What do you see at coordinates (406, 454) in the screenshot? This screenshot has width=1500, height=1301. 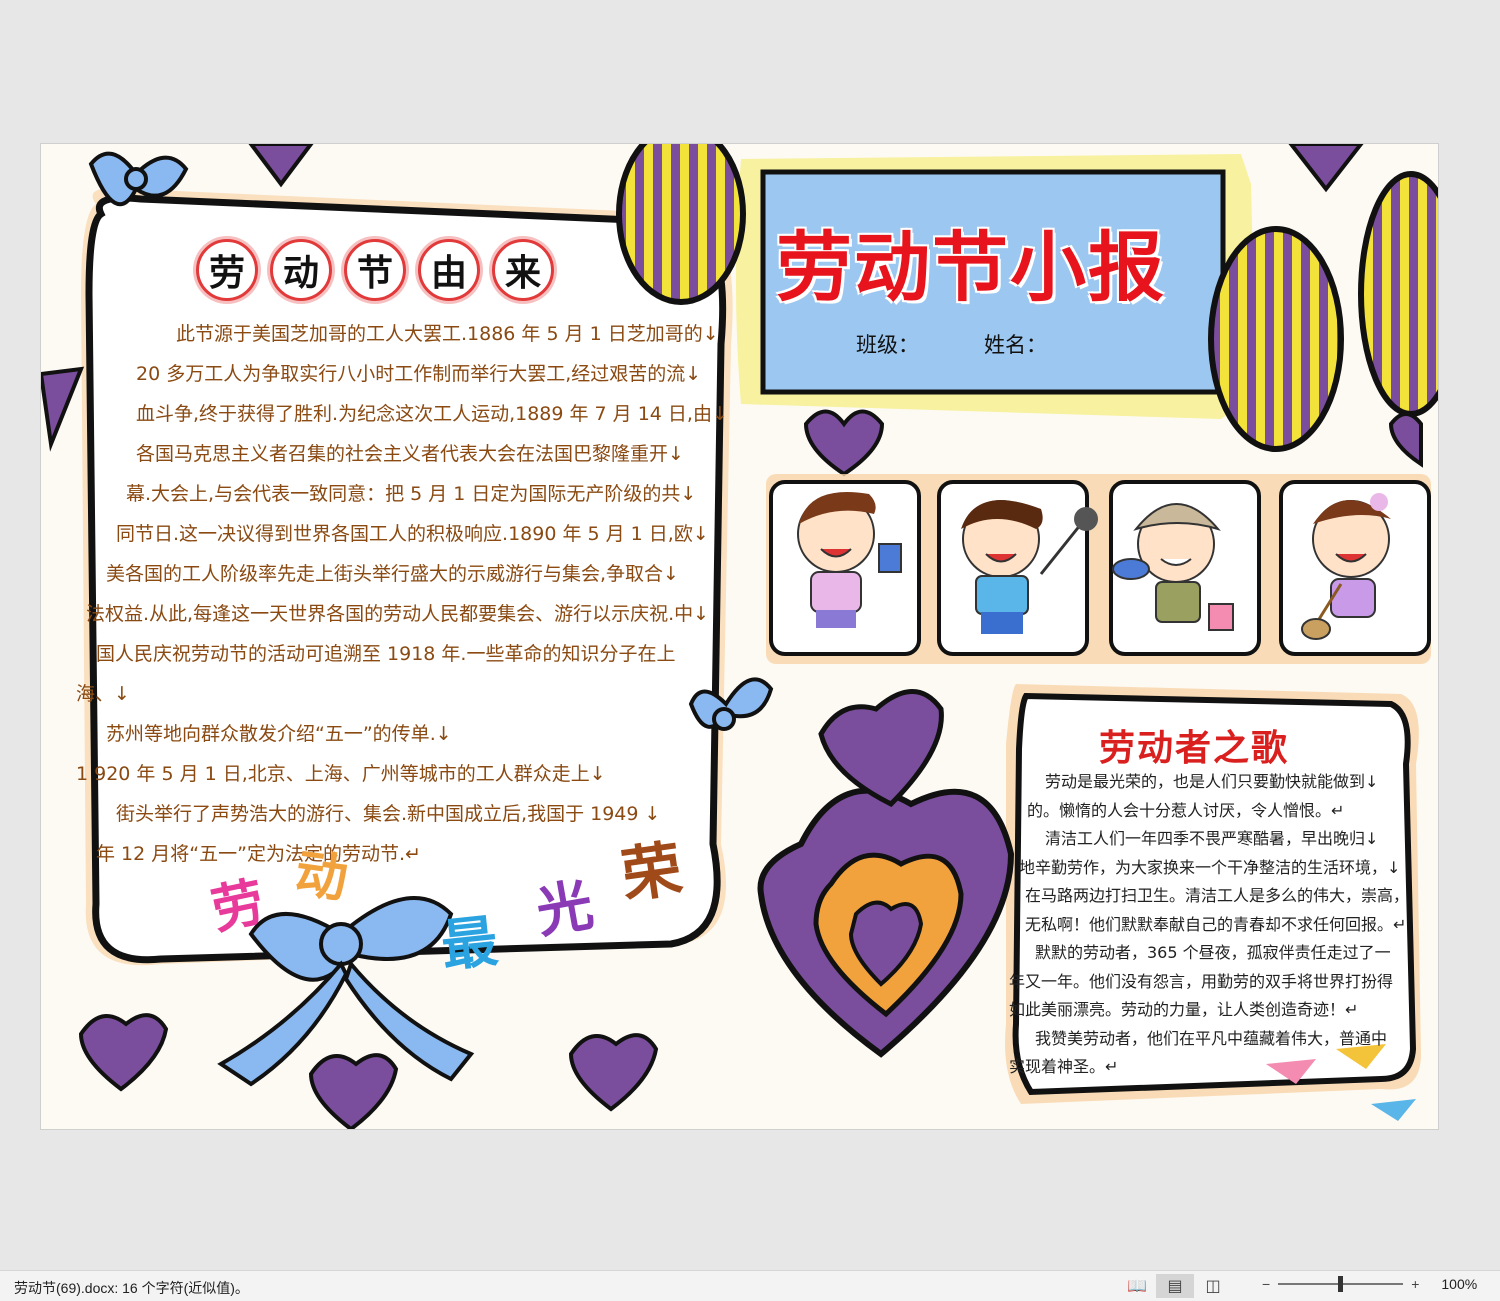 I see `text-line: 各国马克思主义者召集的社会主义者代表大会在法国巴黎隆重开↓` at bounding box center [406, 454].